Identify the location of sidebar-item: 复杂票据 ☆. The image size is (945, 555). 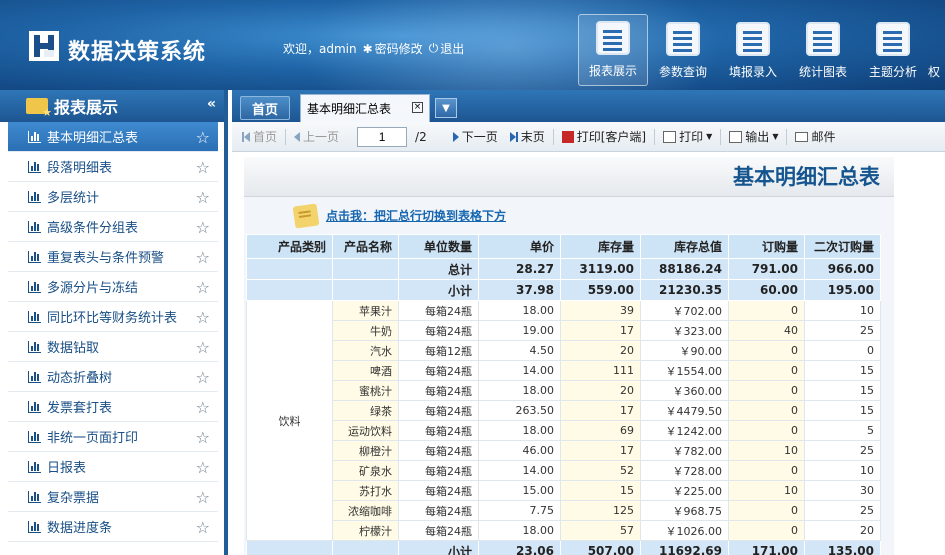
(113, 497).